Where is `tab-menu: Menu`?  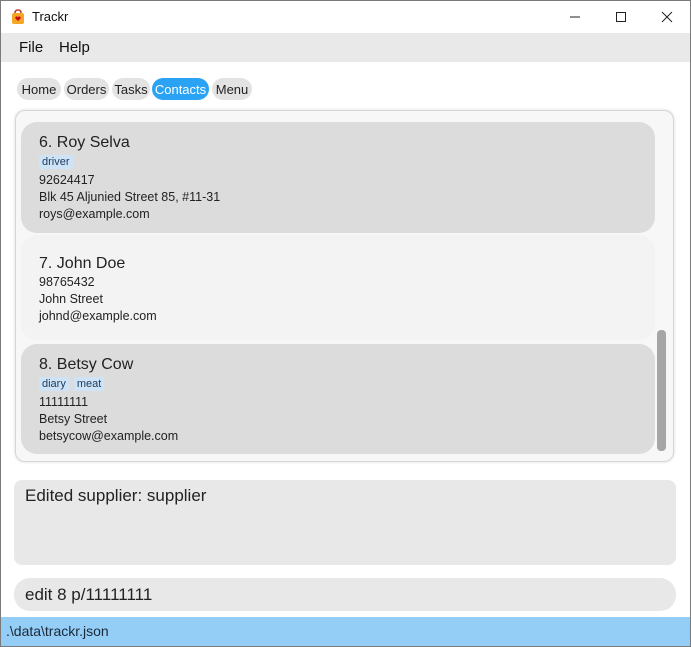 tab-menu: Menu is located at coordinates (232, 89).